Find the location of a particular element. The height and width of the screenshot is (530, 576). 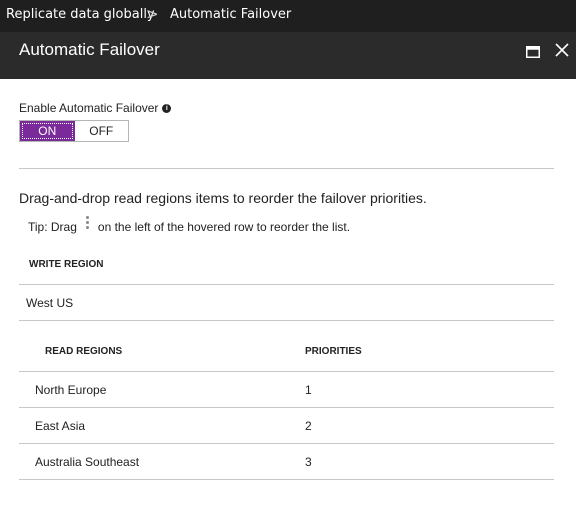

read-region-name: East Asia is located at coordinates (60, 426).